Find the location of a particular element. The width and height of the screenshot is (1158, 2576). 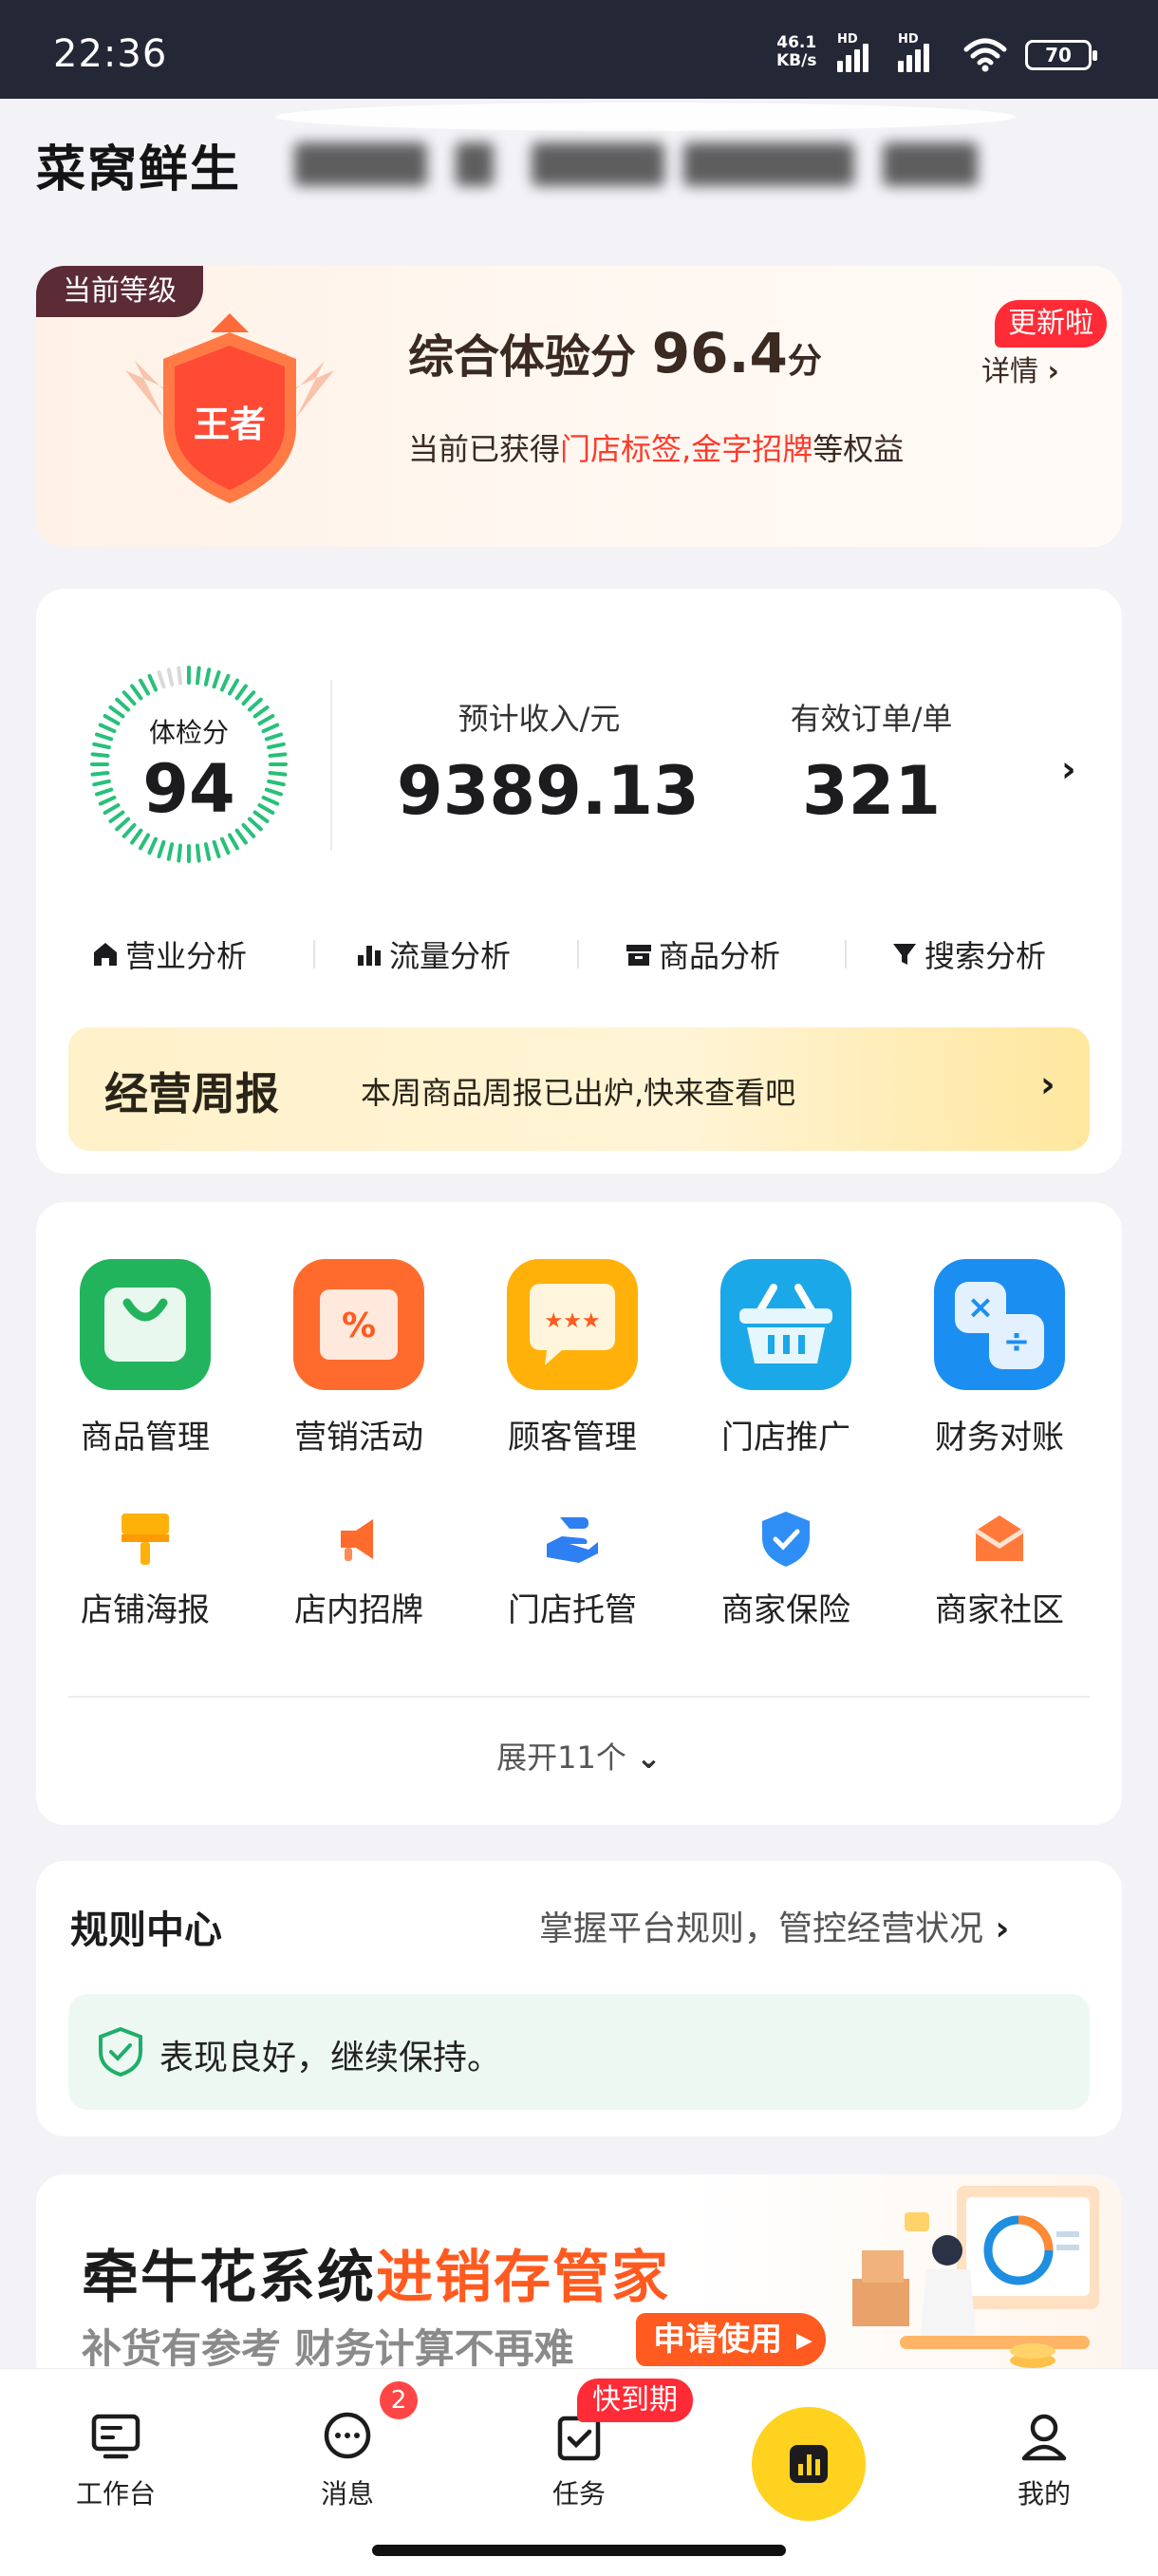

hd-label: HD is located at coordinates (847, 39).